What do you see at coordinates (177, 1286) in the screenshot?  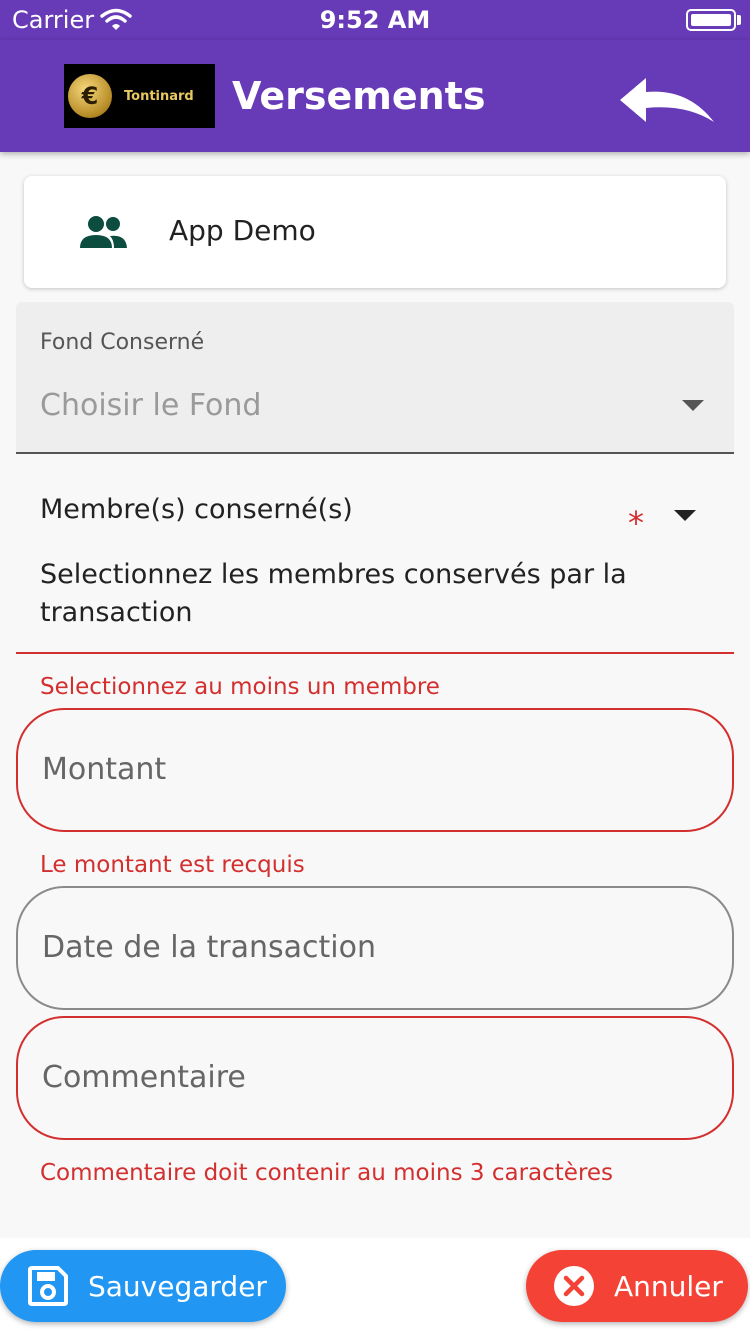 I see `save-label: Sauvegarder` at bounding box center [177, 1286].